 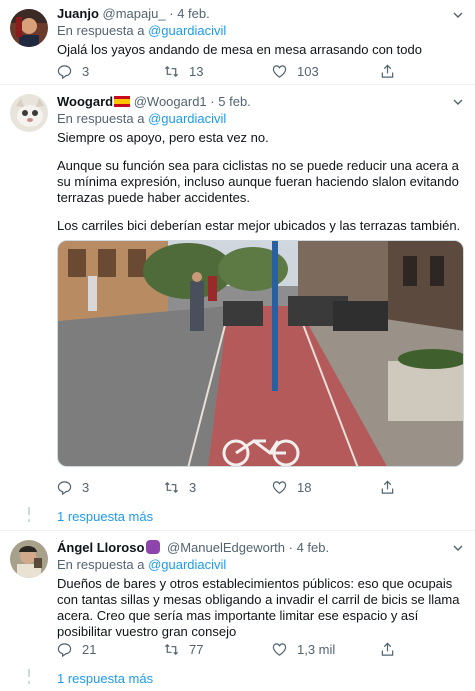 What do you see at coordinates (226, 547) in the screenshot?
I see `user-handle: @ManuelEdgeworth` at bounding box center [226, 547].